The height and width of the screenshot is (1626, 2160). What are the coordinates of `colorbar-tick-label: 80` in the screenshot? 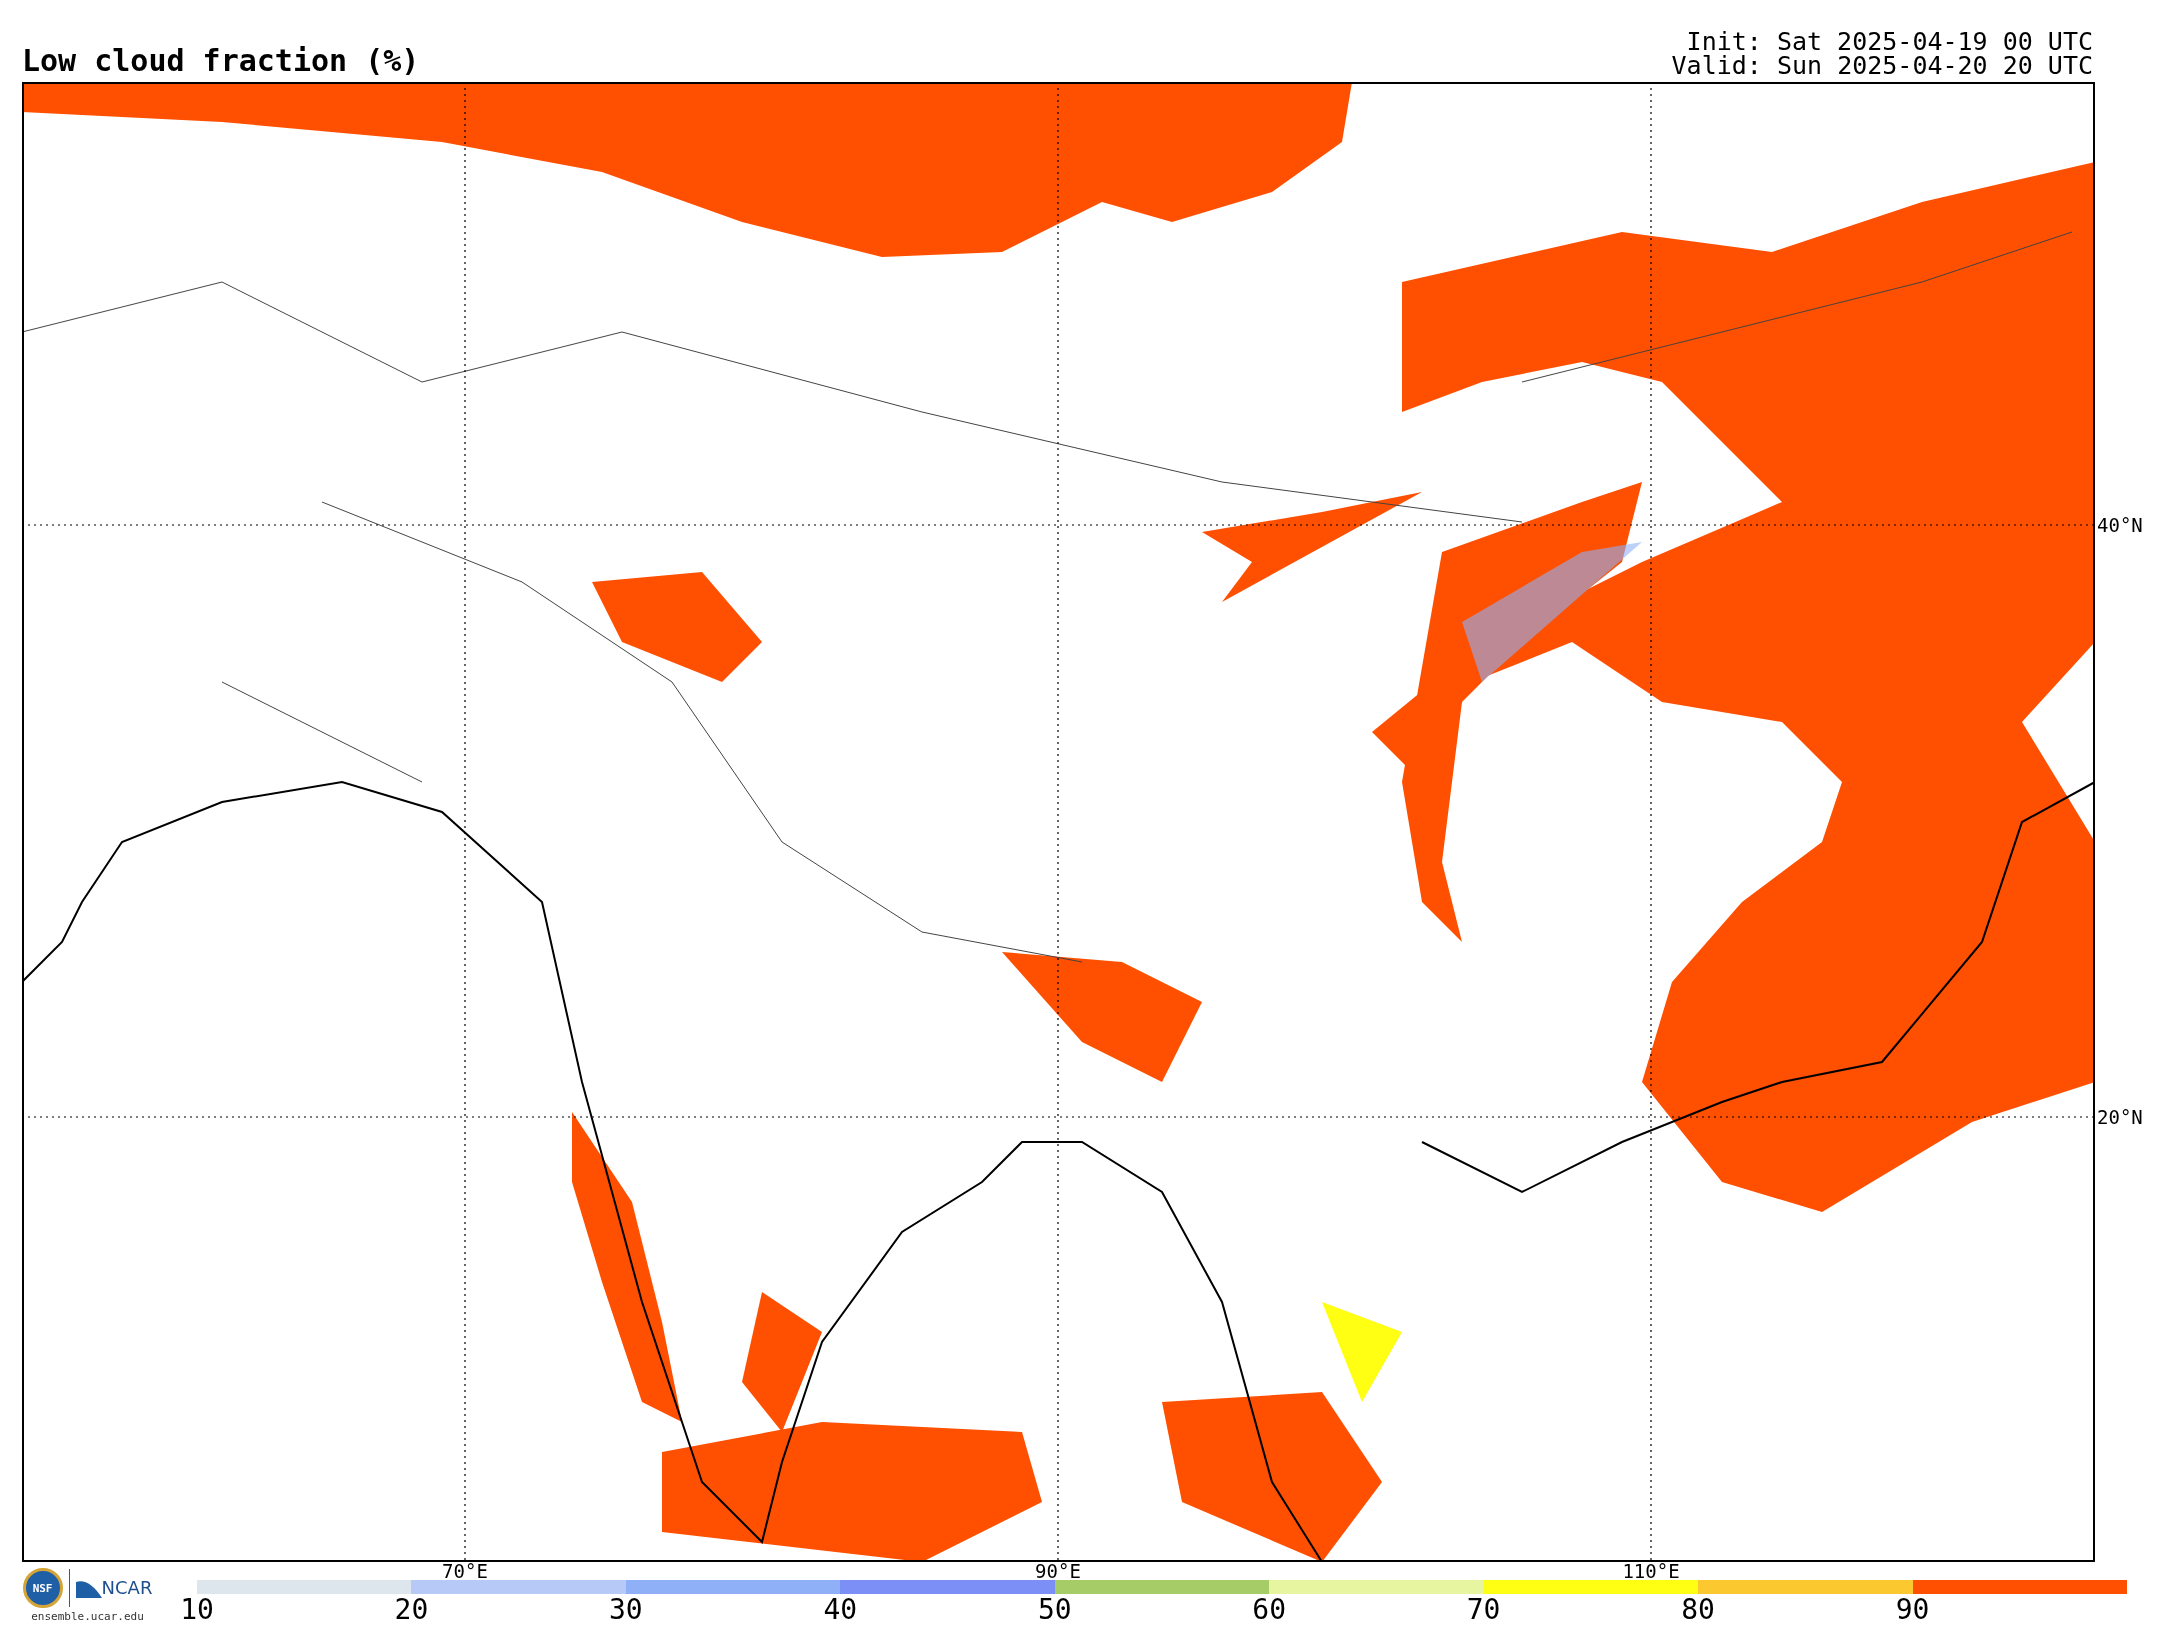 It's located at (1698, 1610).